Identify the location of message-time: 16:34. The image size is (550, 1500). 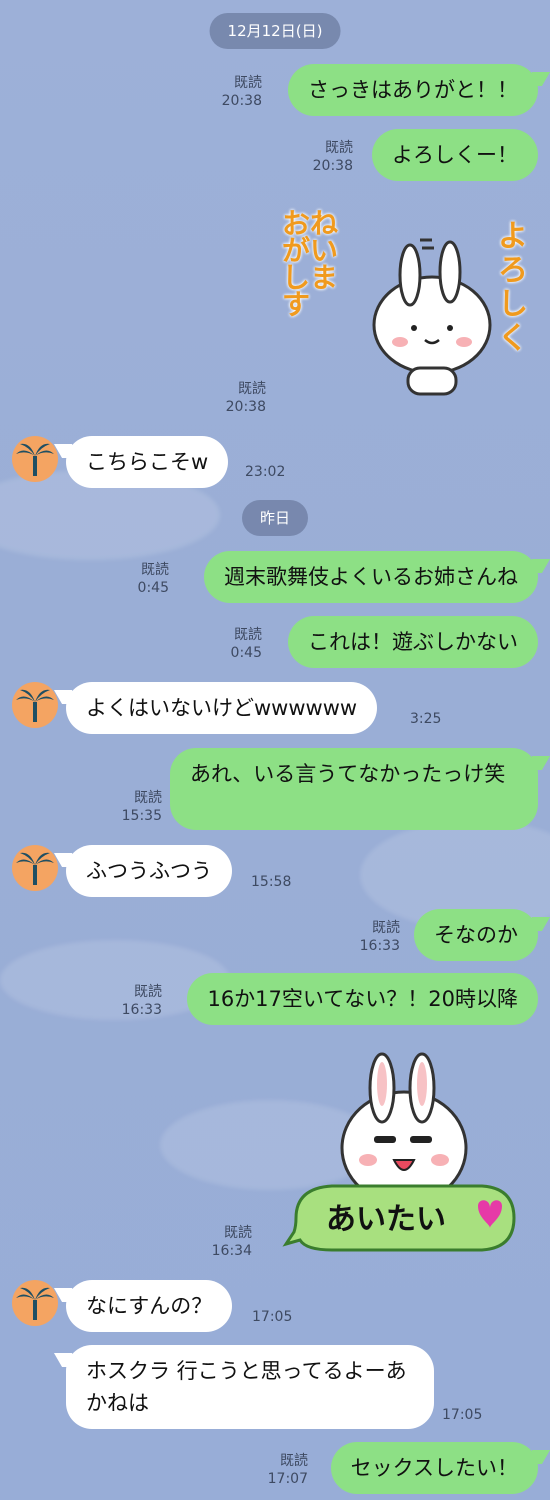
(231, 1251).